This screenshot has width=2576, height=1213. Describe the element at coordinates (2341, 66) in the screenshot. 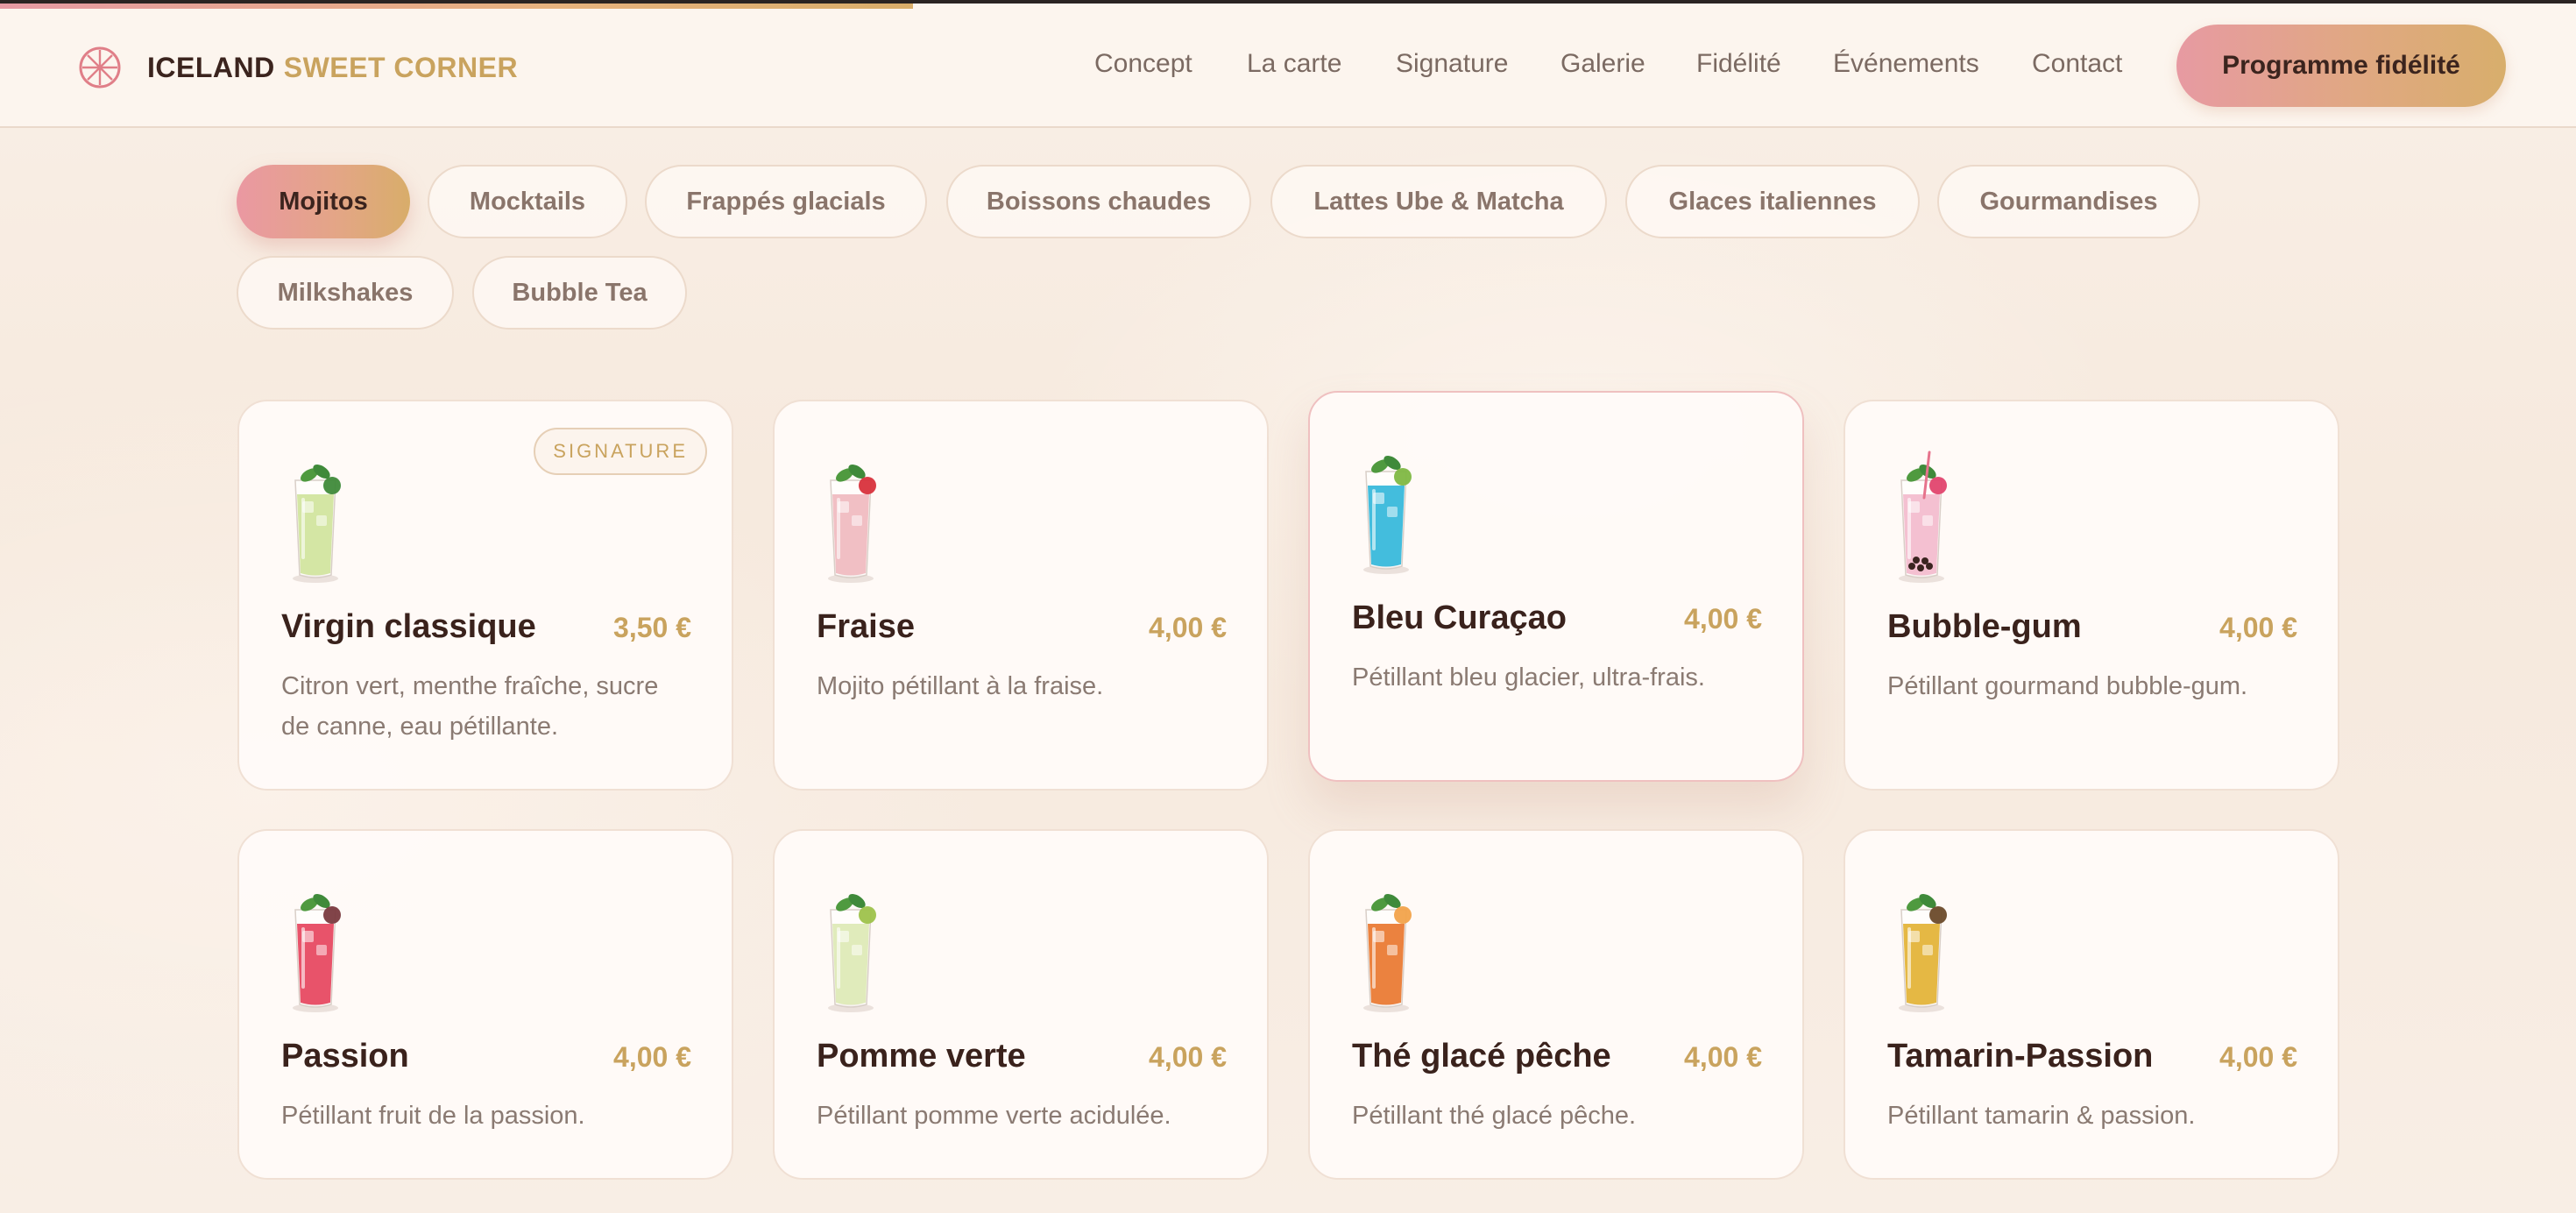

I see `loyalty-program-button: Programme fidélité` at that location.